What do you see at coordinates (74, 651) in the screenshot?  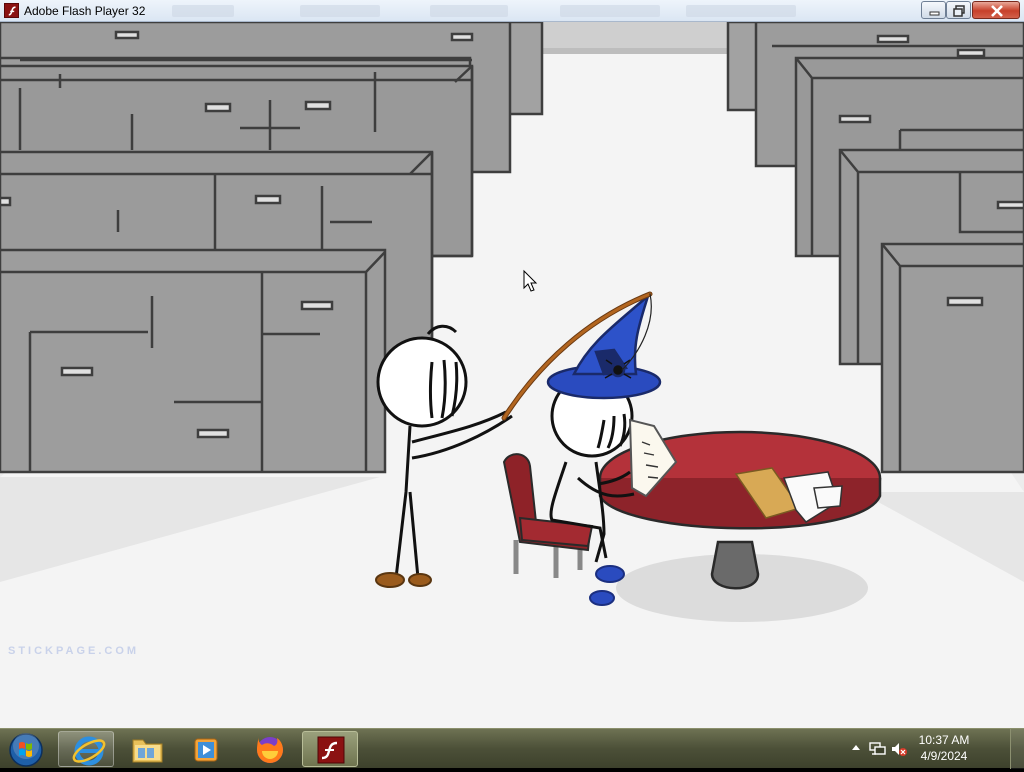 I see `stickpage-watermark: STICKPAGE.COM` at bounding box center [74, 651].